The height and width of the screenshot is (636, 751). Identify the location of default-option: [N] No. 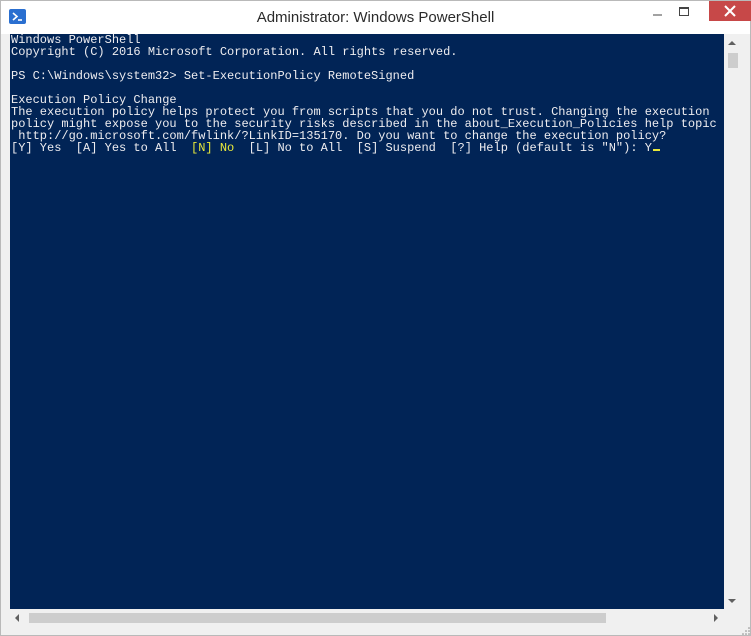
(213, 148).